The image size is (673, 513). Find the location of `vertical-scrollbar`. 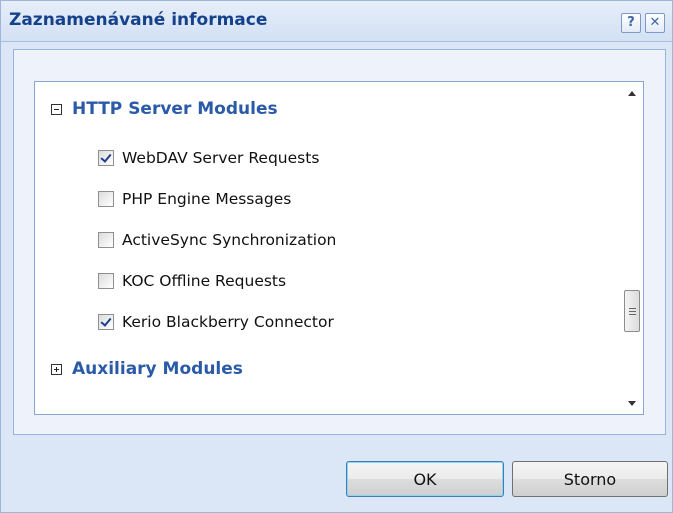

vertical-scrollbar is located at coordinates (632, 248).